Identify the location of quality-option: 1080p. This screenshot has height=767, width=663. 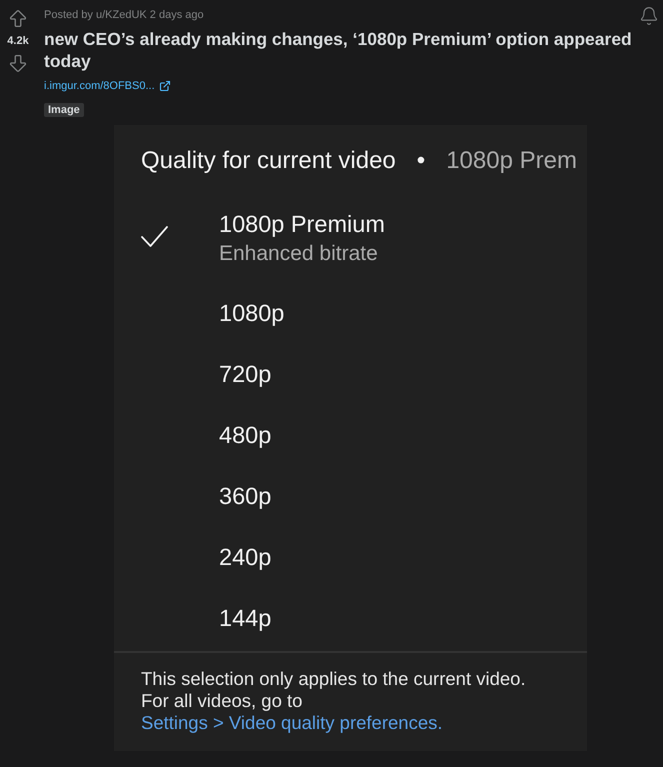
(350, 312).